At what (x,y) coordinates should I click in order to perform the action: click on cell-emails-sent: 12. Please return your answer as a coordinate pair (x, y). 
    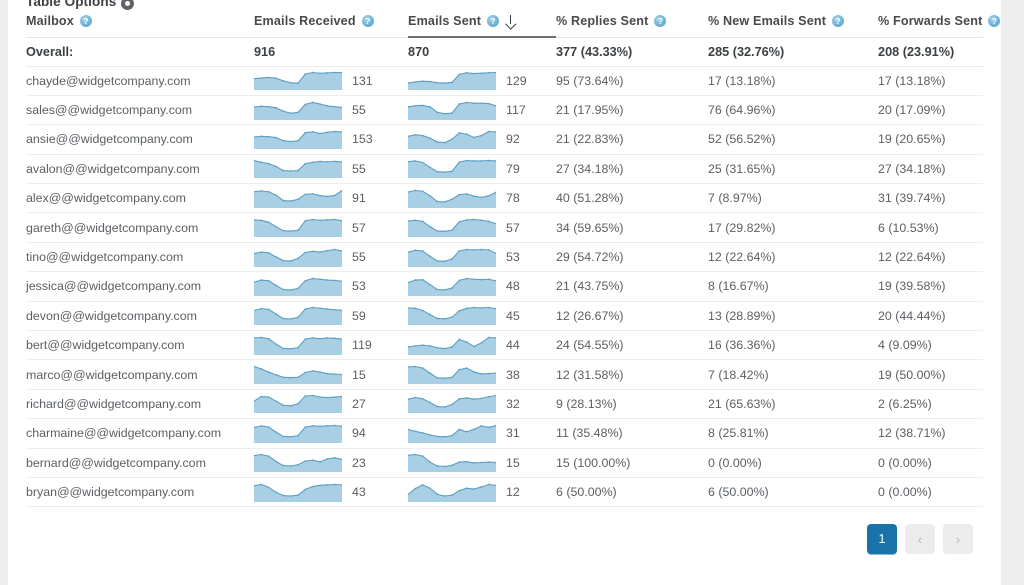
    Looking at the image, I should click on (531, 492).